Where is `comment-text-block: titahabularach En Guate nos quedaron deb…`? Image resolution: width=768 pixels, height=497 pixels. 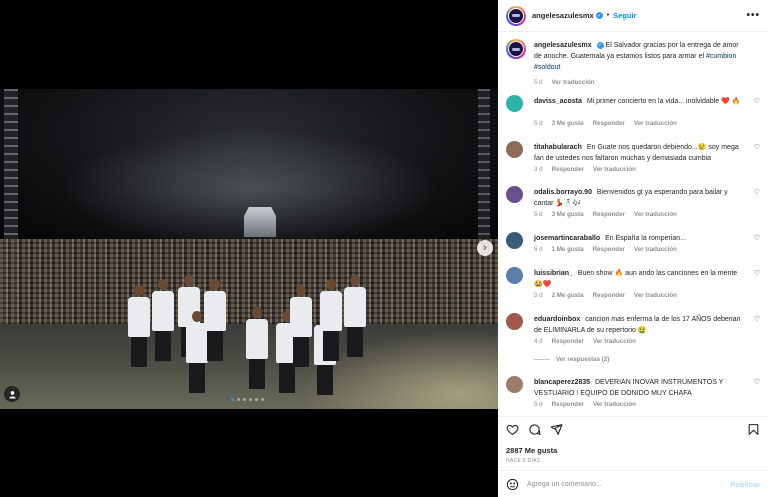
comment-text-block: titahabularach En Guate nos quedaron deb… is located at coordinates (640, 153).